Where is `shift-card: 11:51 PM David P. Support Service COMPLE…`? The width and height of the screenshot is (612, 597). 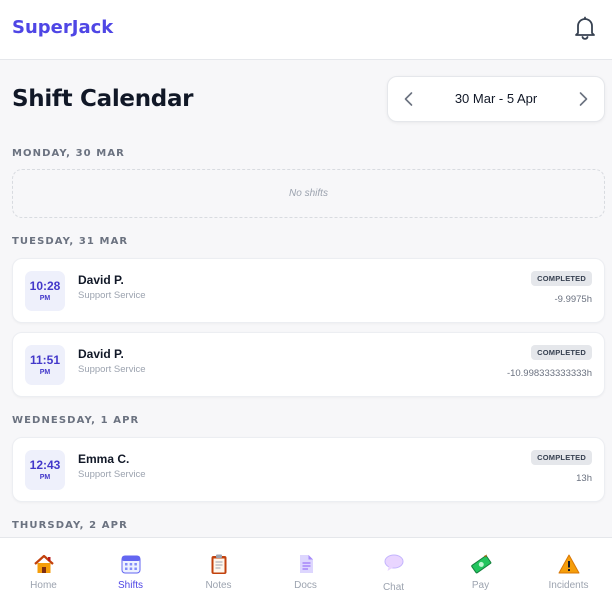 shift-card: 11:51 PM David P. Support Service COMPLE… is located at coordinates (308, 364).